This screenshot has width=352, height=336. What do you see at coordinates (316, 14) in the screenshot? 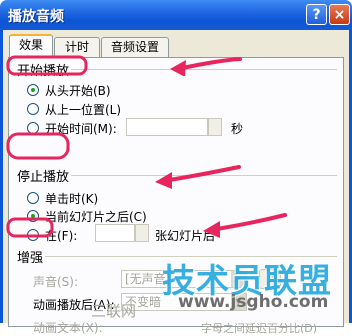
I see `help-button: ?` at bounding box center [316, 14].